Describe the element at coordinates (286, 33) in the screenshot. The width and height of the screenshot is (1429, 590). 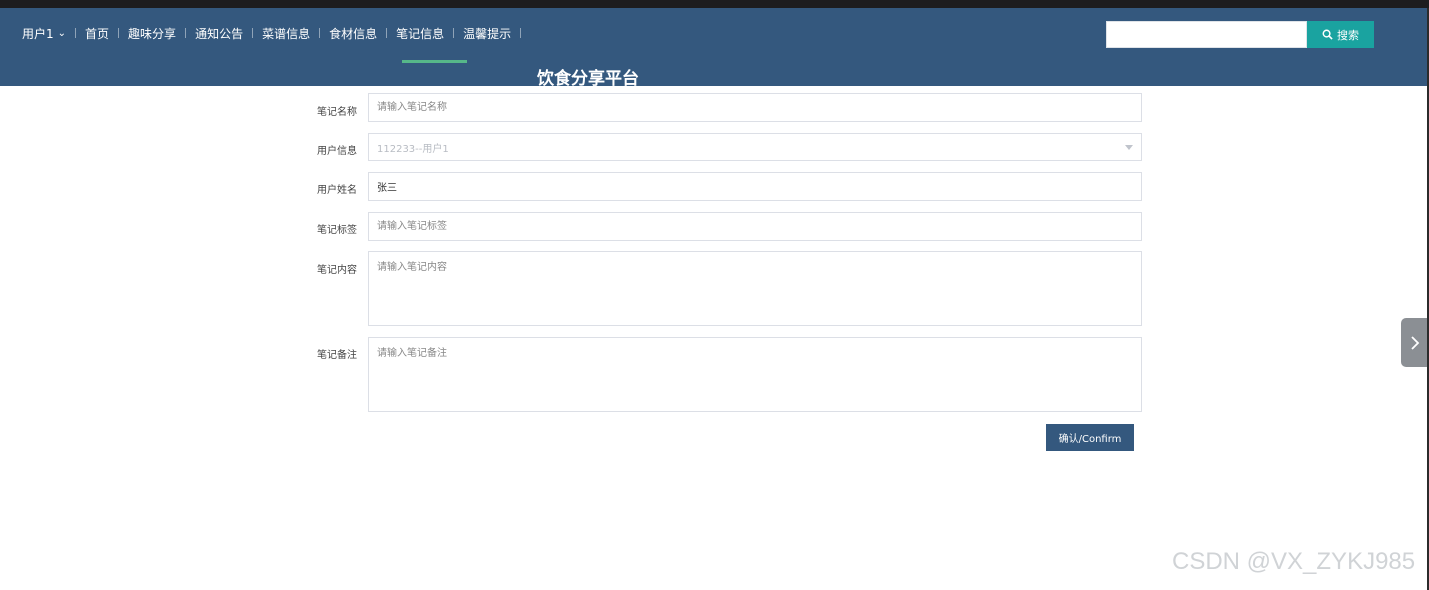
I see `nav-item-recipe: 菜谱信息` at that location.